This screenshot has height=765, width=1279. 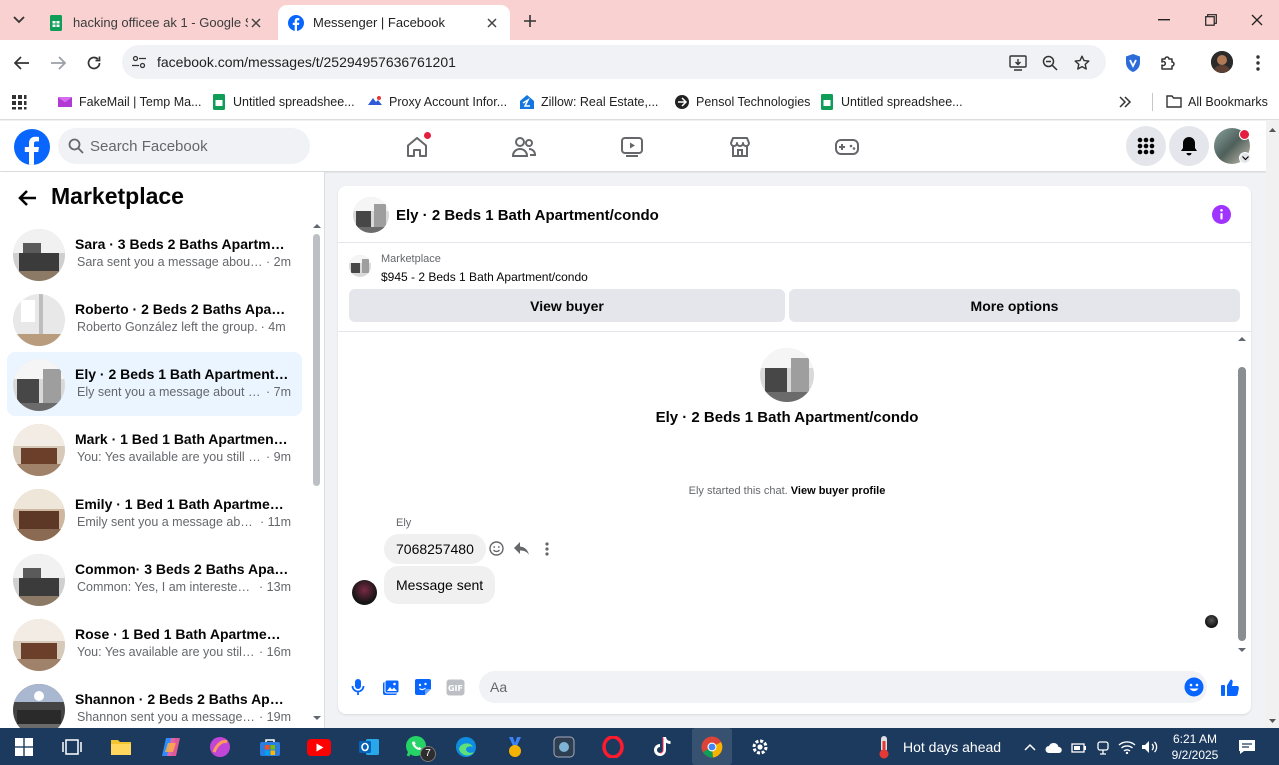 I want to click on nav-marketplace, so click(x=740, y=147).